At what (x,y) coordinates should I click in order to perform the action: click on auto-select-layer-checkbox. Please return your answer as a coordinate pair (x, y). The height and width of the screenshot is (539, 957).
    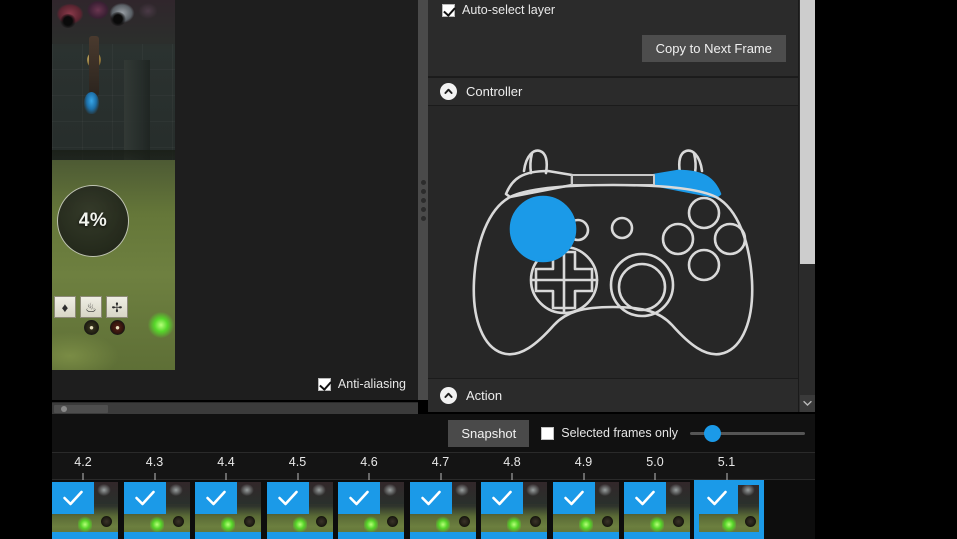
    Looking at the image, I should click on (448, 10).